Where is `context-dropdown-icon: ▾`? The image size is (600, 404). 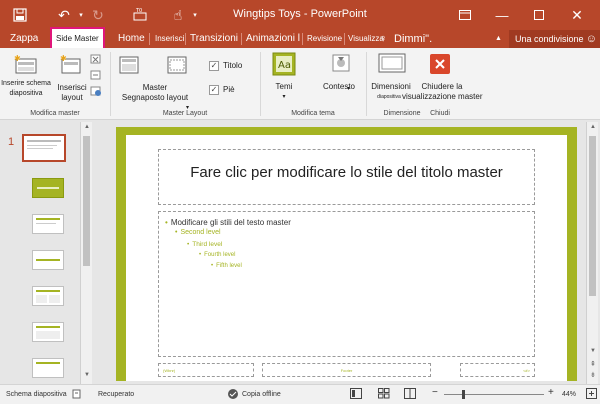 context-dropdown-icon: ▾ is located at coordinates (348, 89).